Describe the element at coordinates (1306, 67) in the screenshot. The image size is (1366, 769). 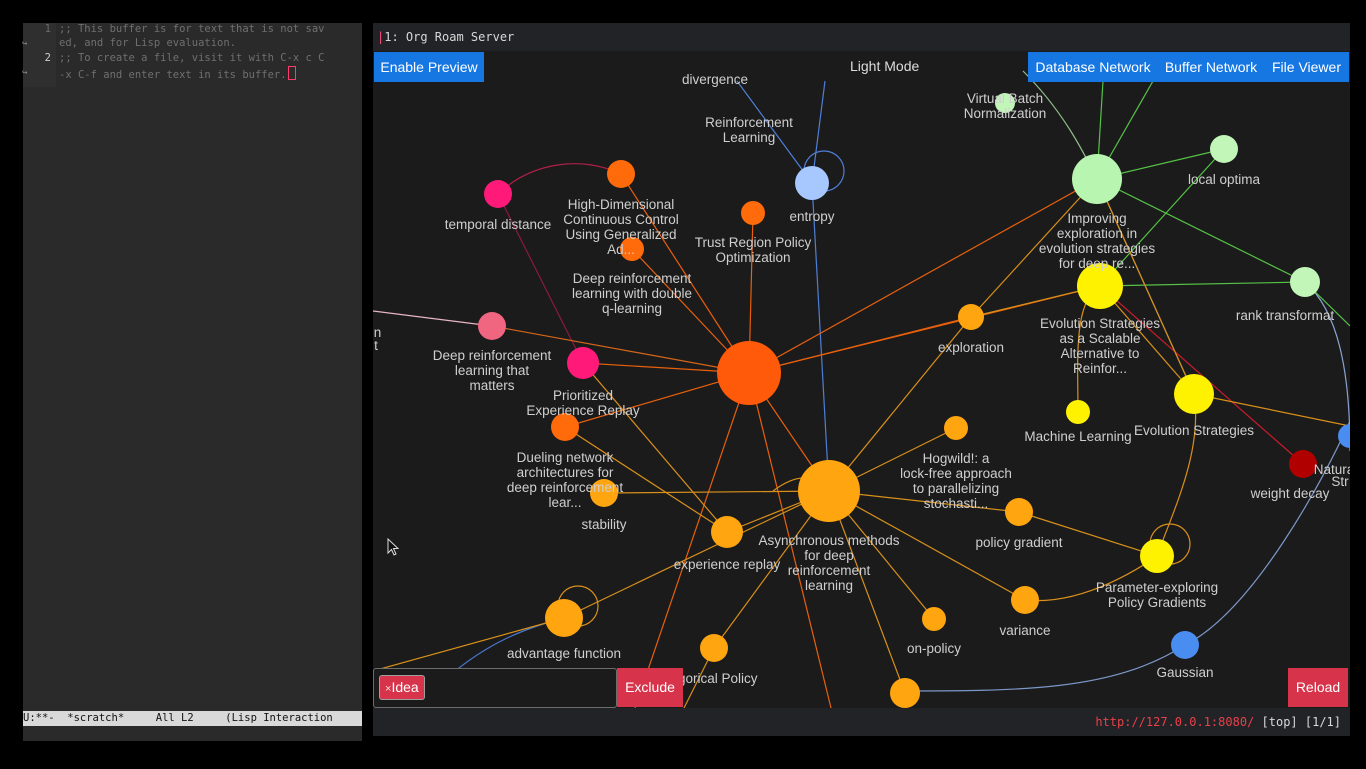
I see `tab-file-viewer: File Viewer` at that location.